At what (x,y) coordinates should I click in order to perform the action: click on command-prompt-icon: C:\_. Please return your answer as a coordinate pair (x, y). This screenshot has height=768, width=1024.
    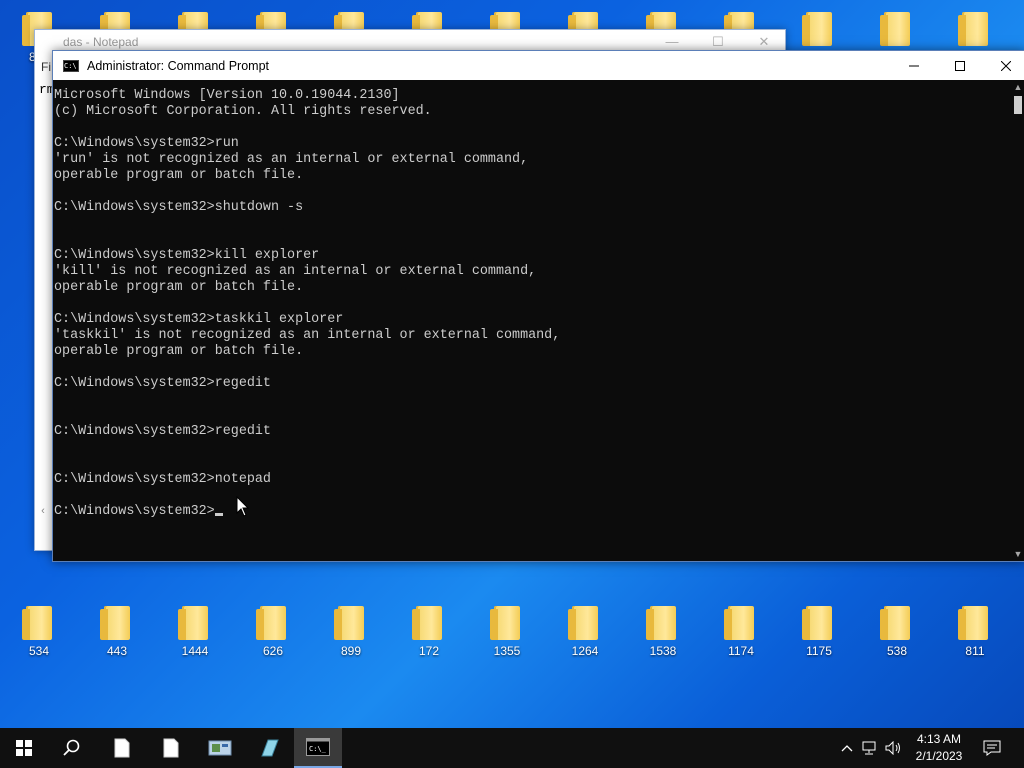
    Looking at the image, I should click on (318, 747).